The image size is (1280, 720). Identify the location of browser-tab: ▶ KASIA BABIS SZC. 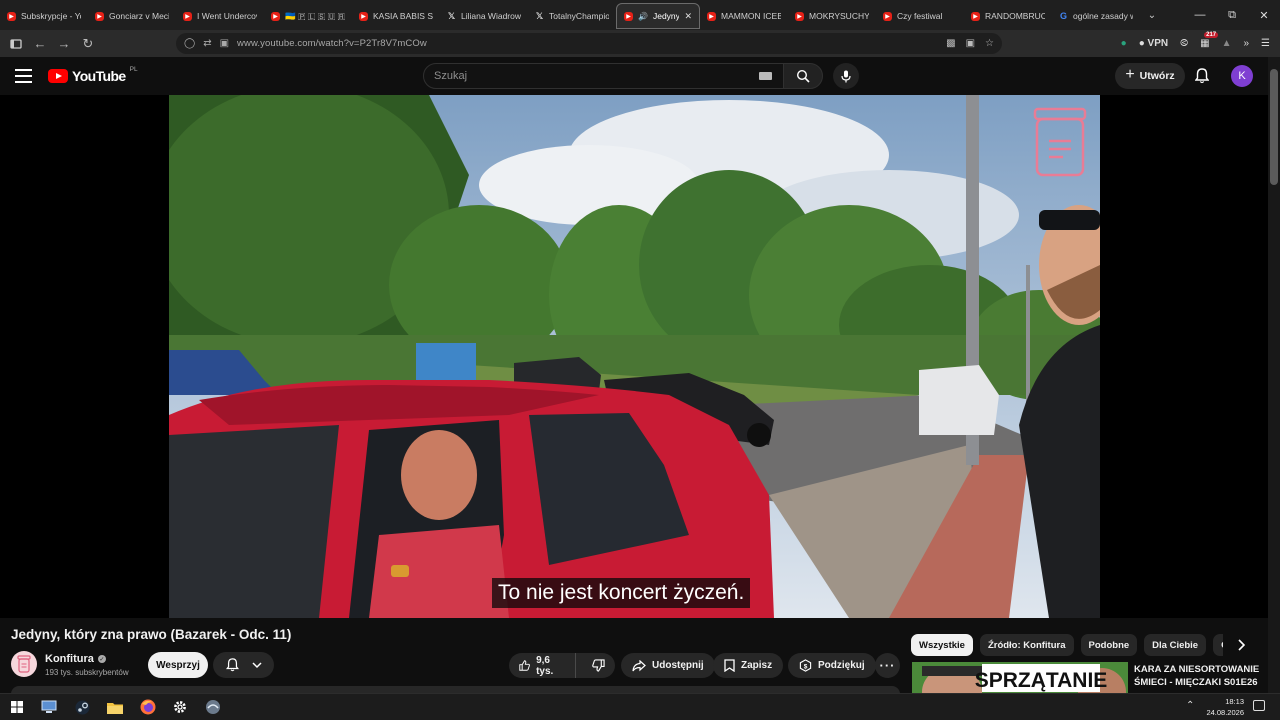
(396, 16).